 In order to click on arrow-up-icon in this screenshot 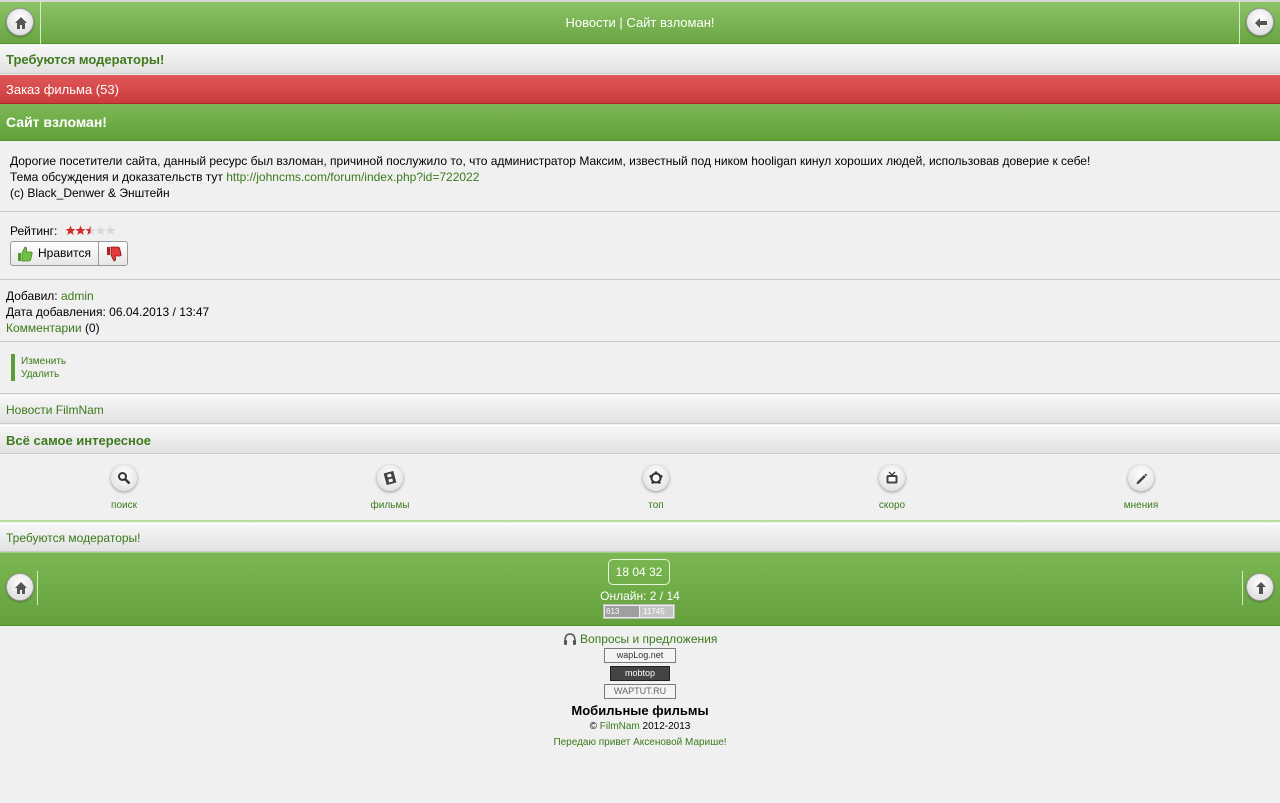, I will do `click(1261, 588)`.